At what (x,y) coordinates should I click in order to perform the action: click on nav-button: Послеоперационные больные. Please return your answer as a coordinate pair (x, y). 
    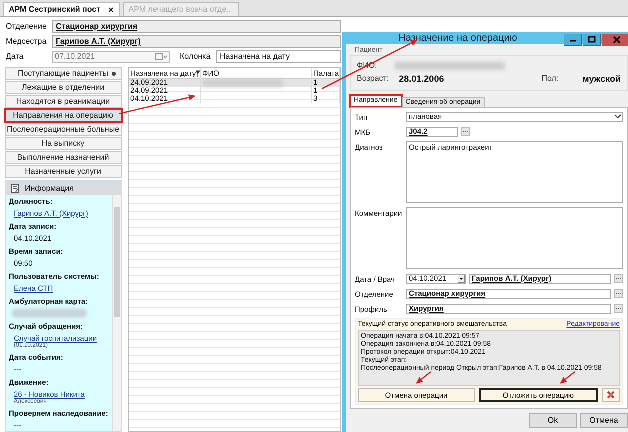
    Looking at the image, I should click on (63, 129).